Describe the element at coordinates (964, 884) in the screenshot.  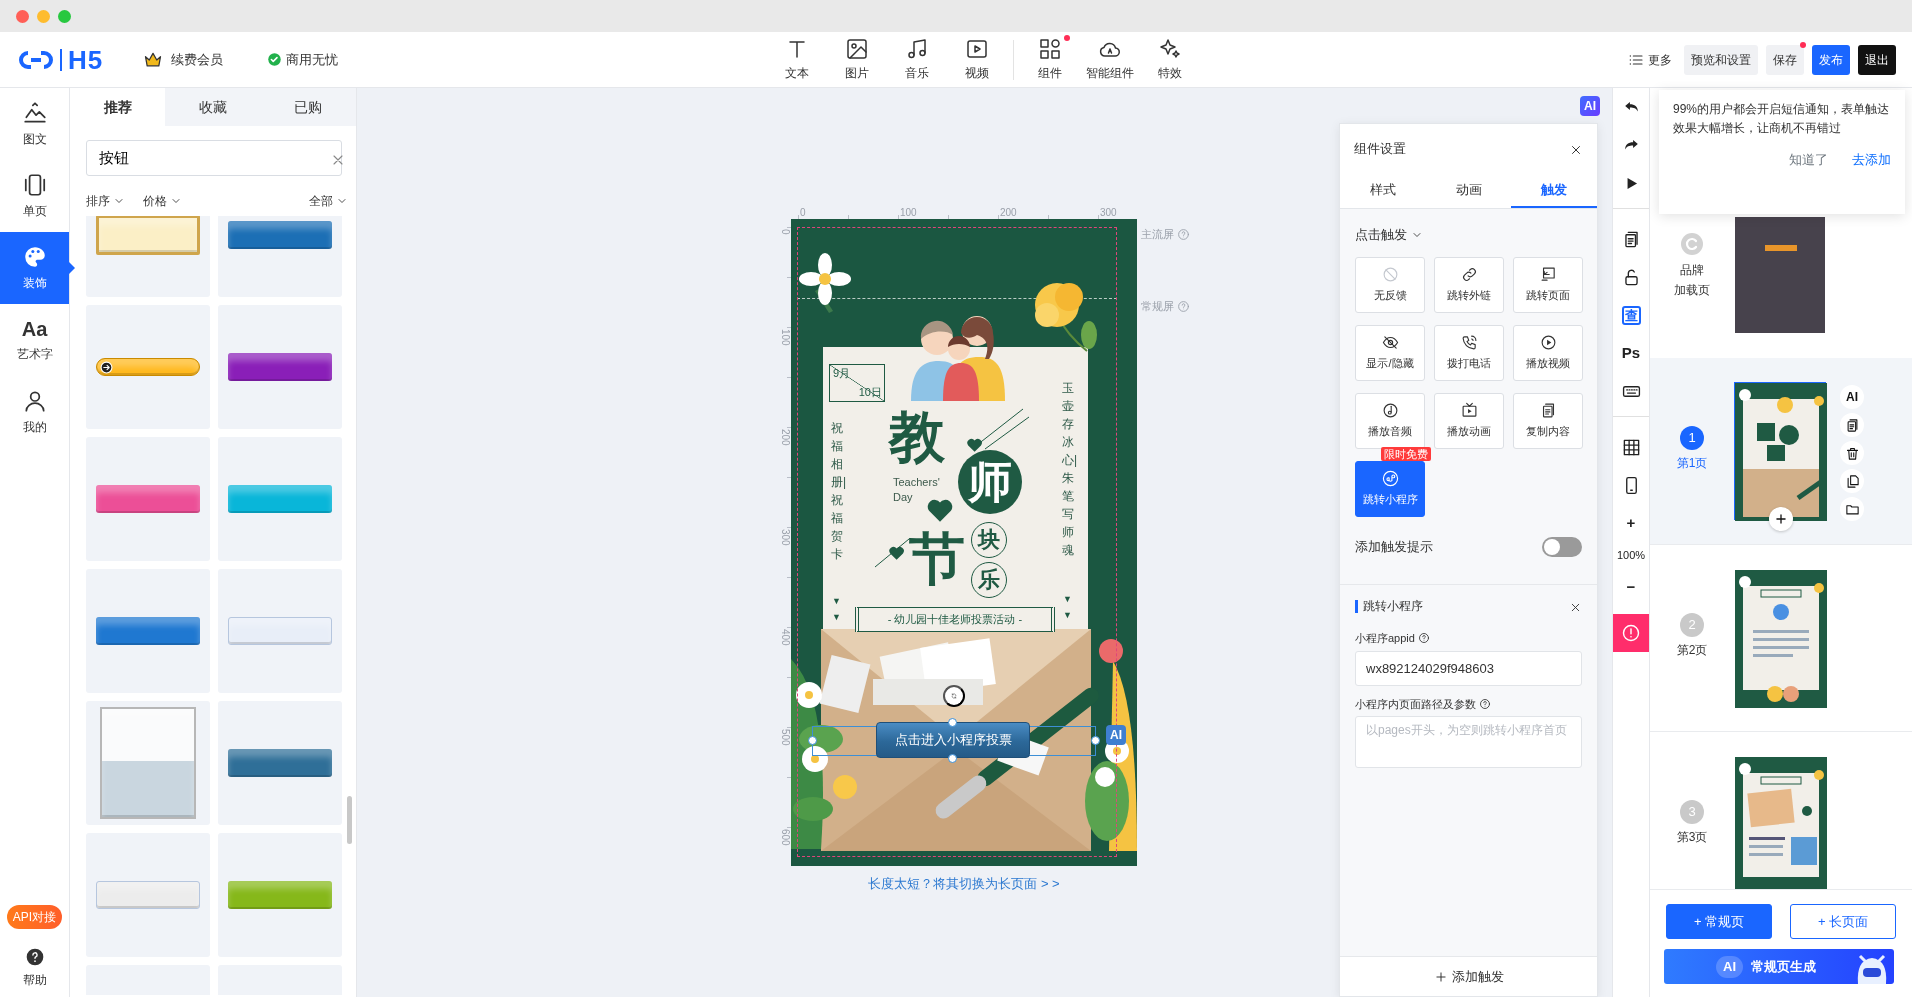
I see `switch-page-link: 长度太短？将其切换为长页面 > >` at that location.